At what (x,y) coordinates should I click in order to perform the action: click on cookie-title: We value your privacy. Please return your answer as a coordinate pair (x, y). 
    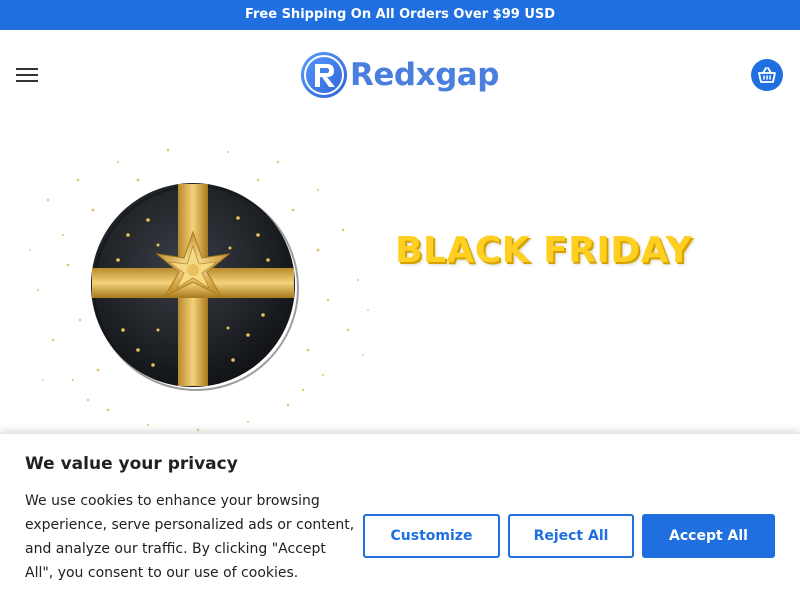
    Looking at the image, I should click on (131, 464).